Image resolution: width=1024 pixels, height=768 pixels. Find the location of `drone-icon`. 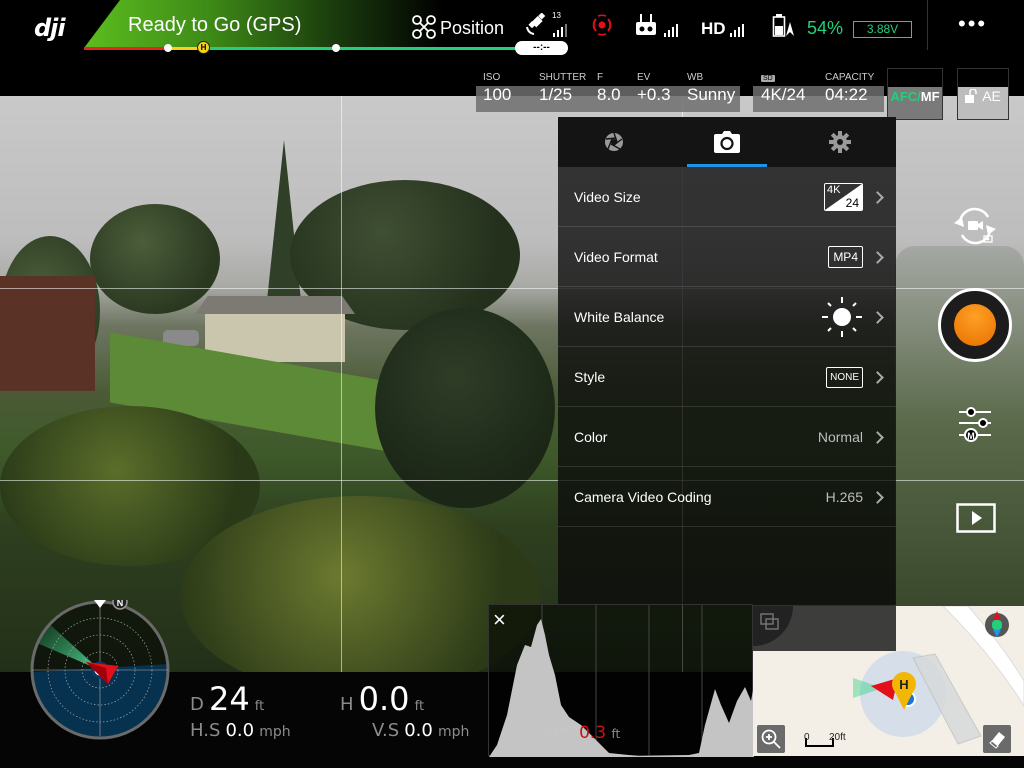

drone-icon is located at coordinates (424, 27).